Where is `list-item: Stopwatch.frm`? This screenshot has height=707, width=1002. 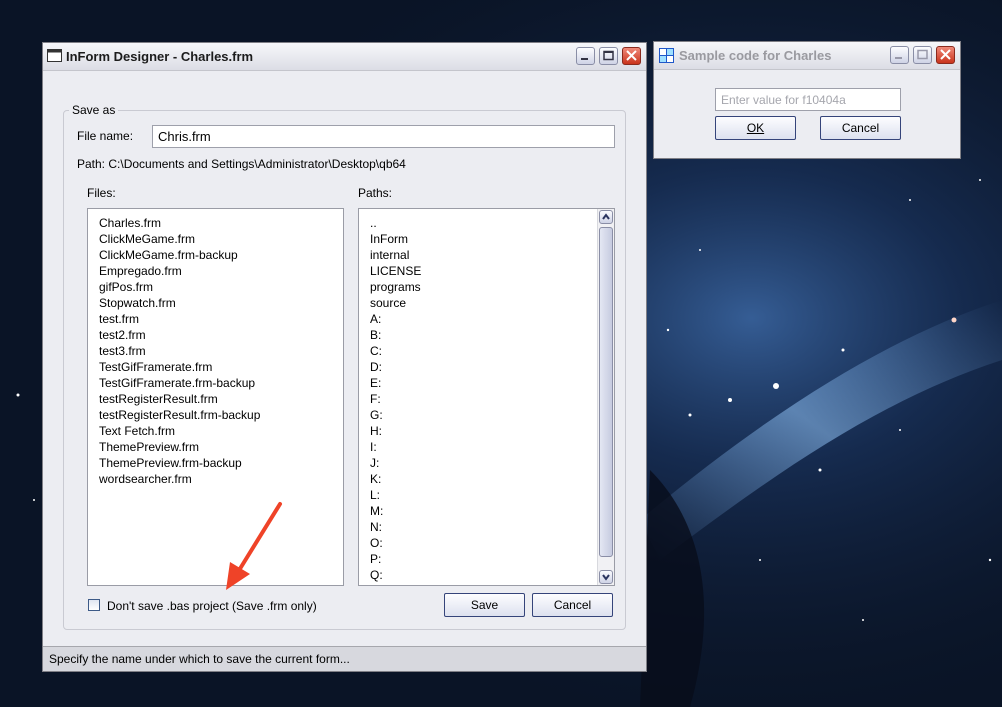
list-item: Stopwatch.frm is located at coordinates (179, 303).